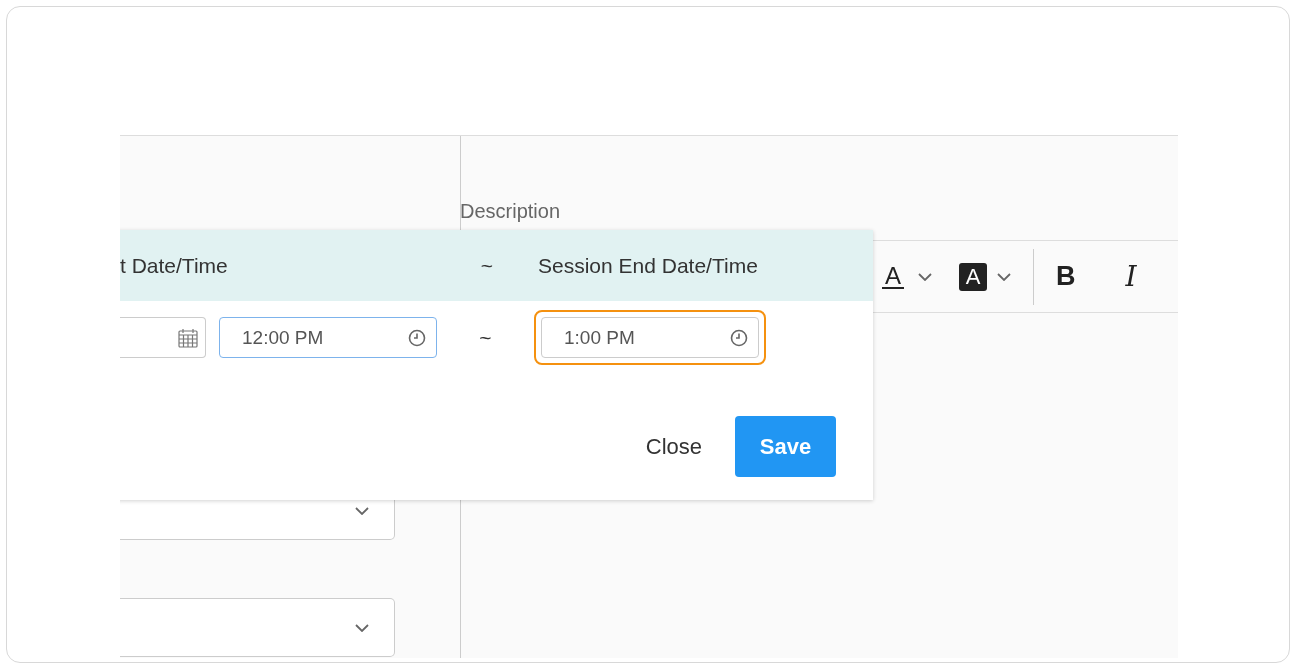  I want to click on time-field: 1:00 PM, so click(650, 337).